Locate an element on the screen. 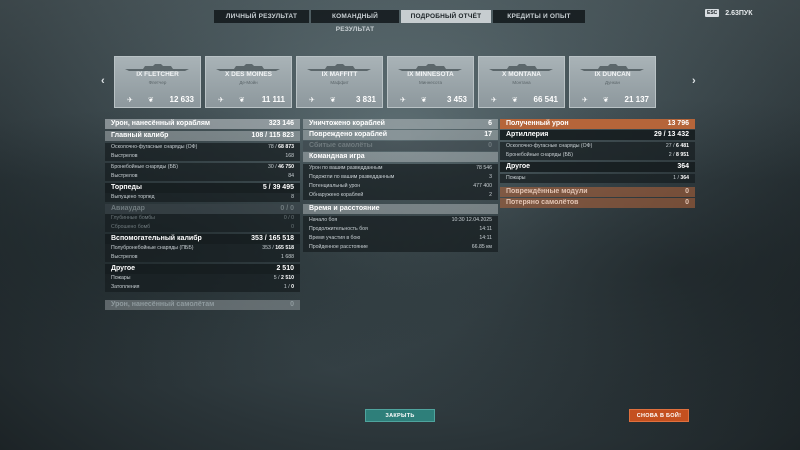 The image size is (800, 450). ship-card: IX MINNESOTA Миннесота ✈ ❦ 3 453 is located at coordinates (430, 82).